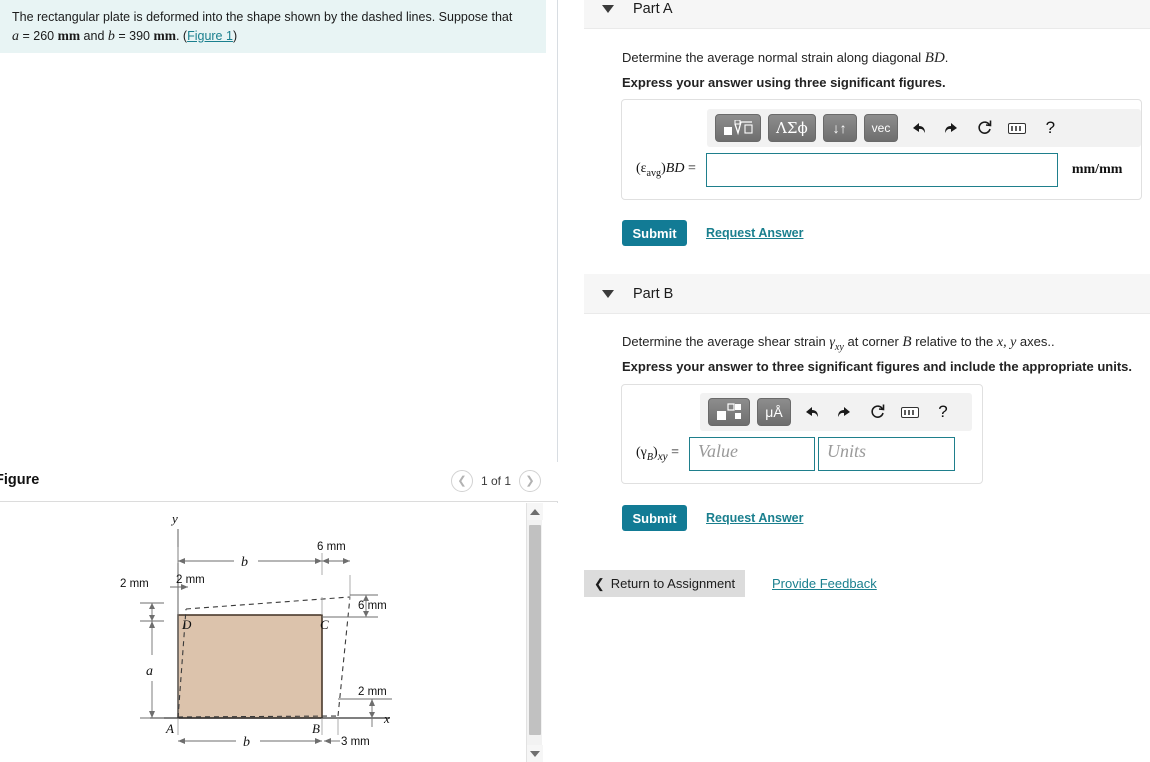 This screenshot has width=1150, height=762. I want to click on part-a-answer-box: ΛΣϕ ↓↑ vec ? (εavg)BD = mm/mm, so click(881, 149).